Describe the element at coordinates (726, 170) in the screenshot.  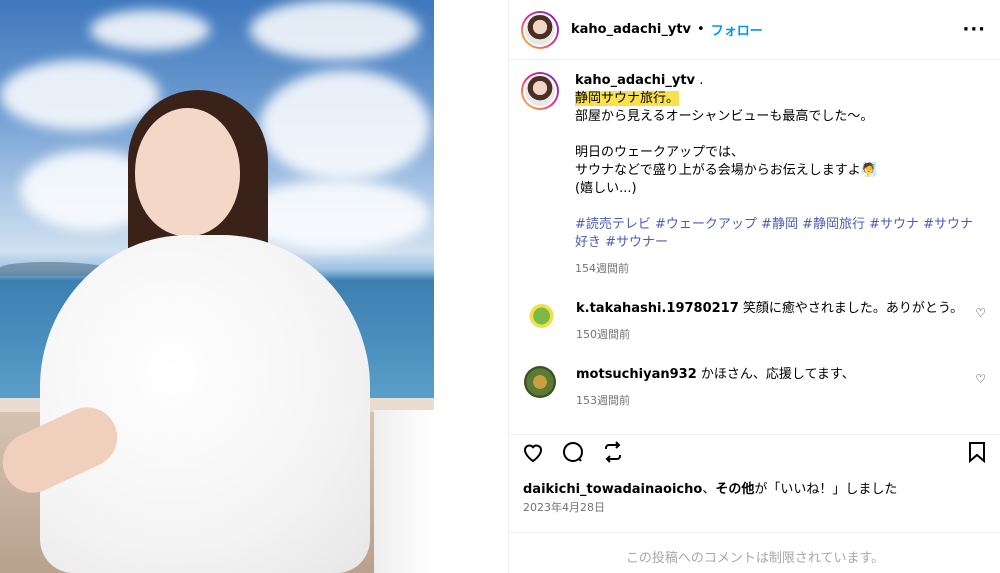
I see `caption-line: サウナなどで盛り上がる会場からお伝えしますよ🧖` at that location.